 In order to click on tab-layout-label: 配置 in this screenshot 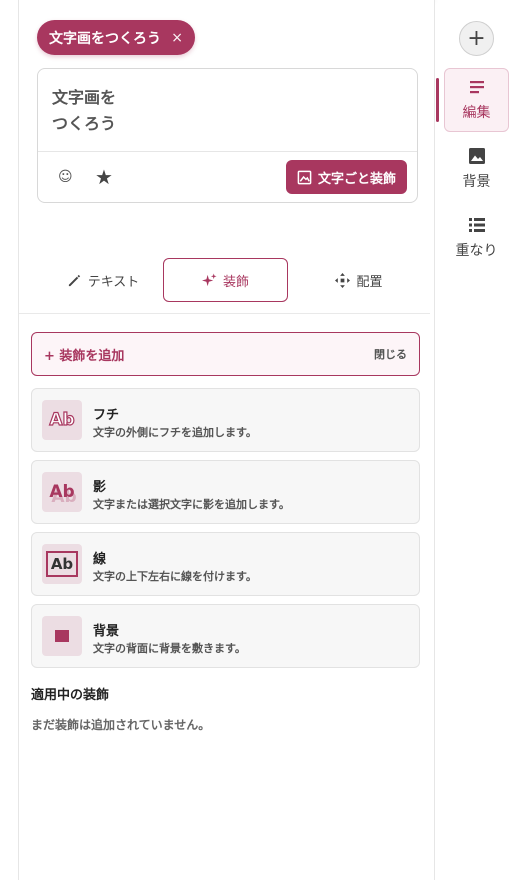, I will do `click(369, 282)`.